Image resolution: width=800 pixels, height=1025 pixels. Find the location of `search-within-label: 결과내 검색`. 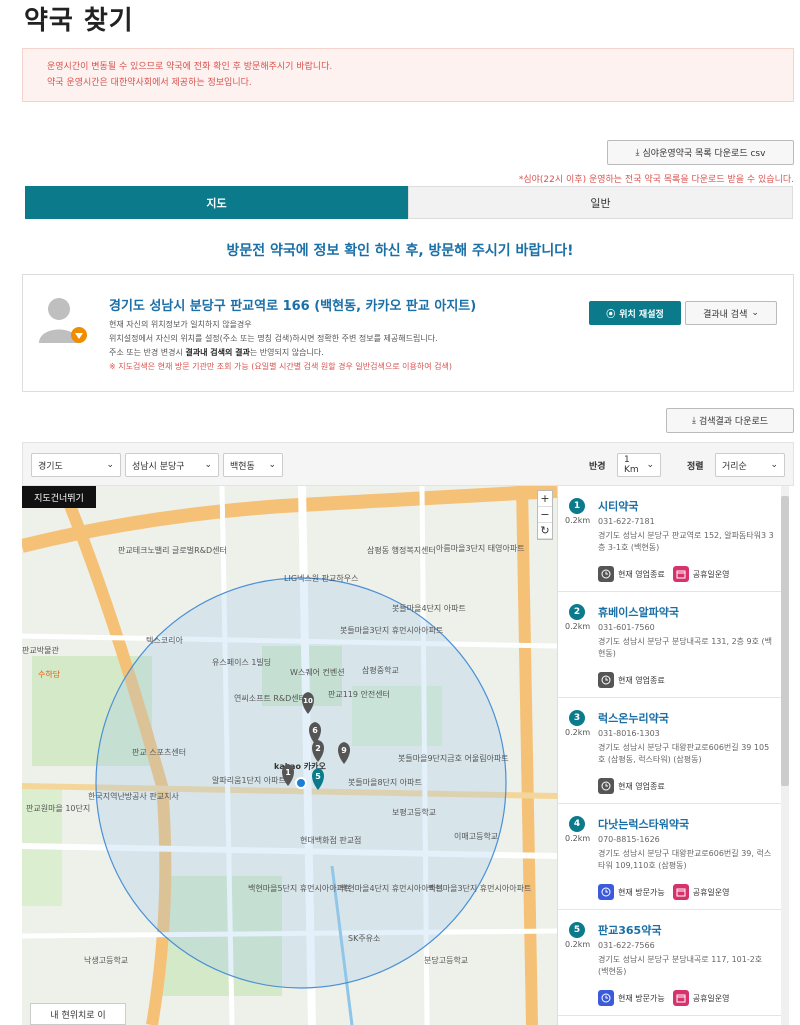

search-within-label: 결과내 검색 is located at coordinates (725, 314).